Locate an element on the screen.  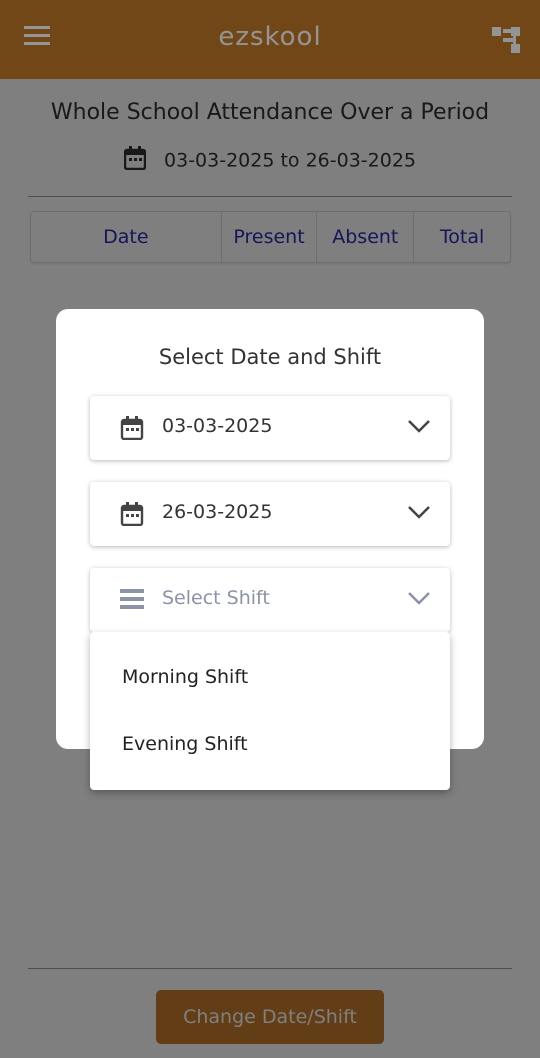
shift-option-evening: Evening Shift is located at coordinates (185, 744).